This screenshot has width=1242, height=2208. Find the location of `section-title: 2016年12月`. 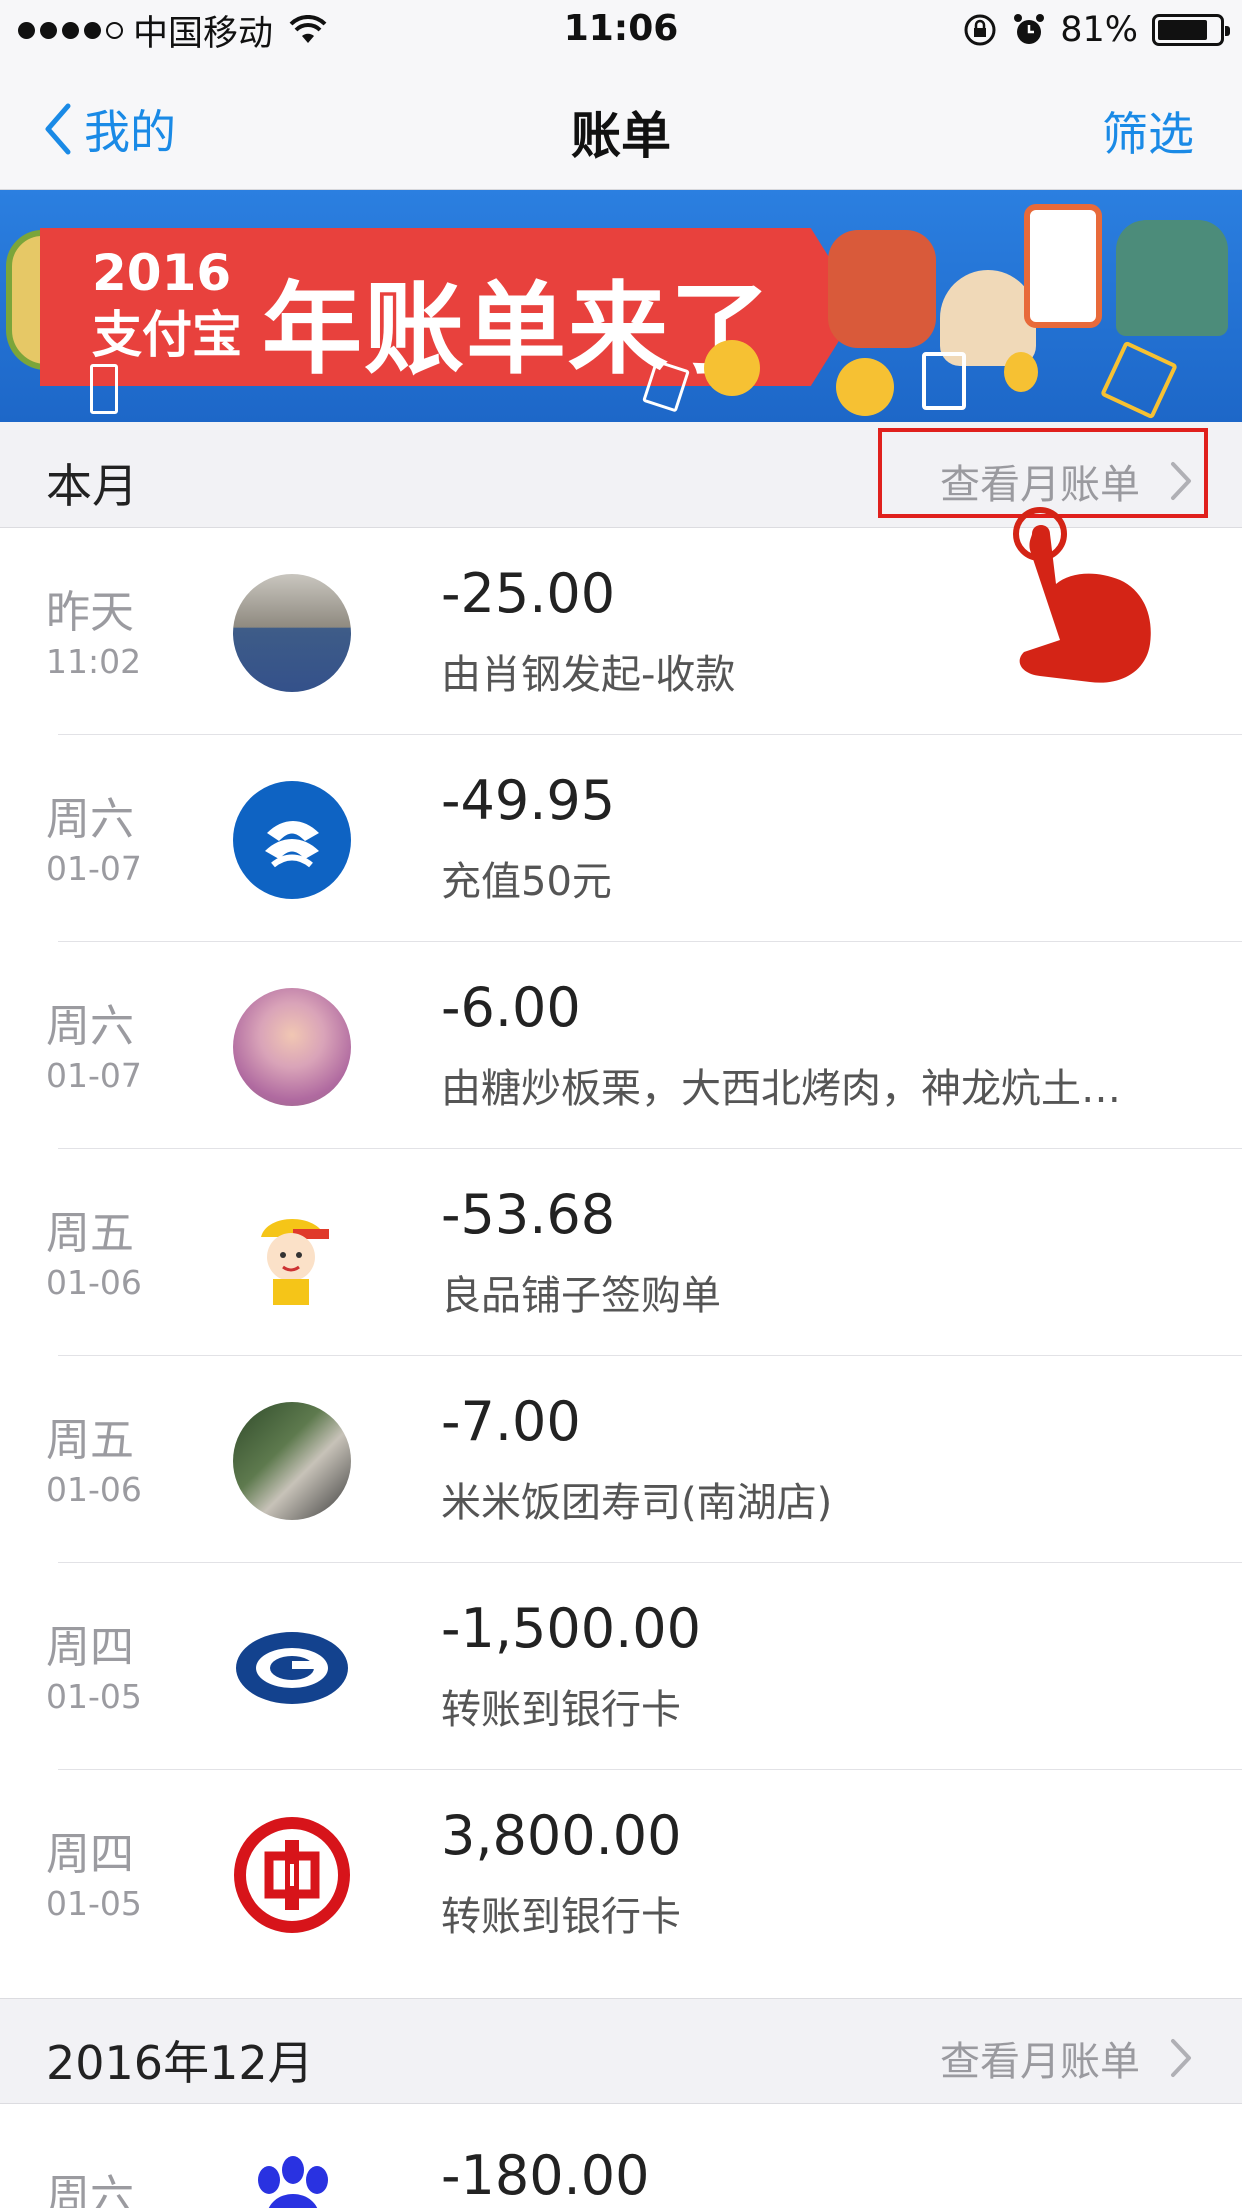

section-title: 2016年12月 is located at coordinates (180, 2063).